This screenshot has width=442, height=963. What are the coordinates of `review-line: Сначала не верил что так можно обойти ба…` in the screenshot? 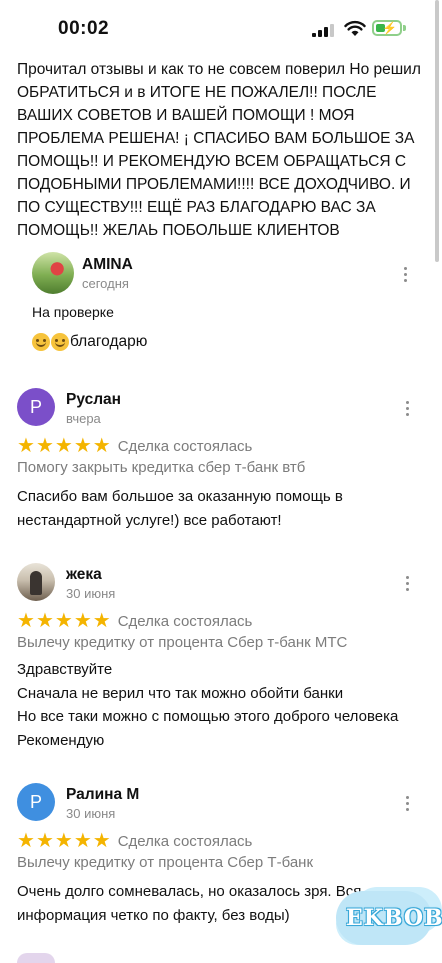 It's located at (180, 693).